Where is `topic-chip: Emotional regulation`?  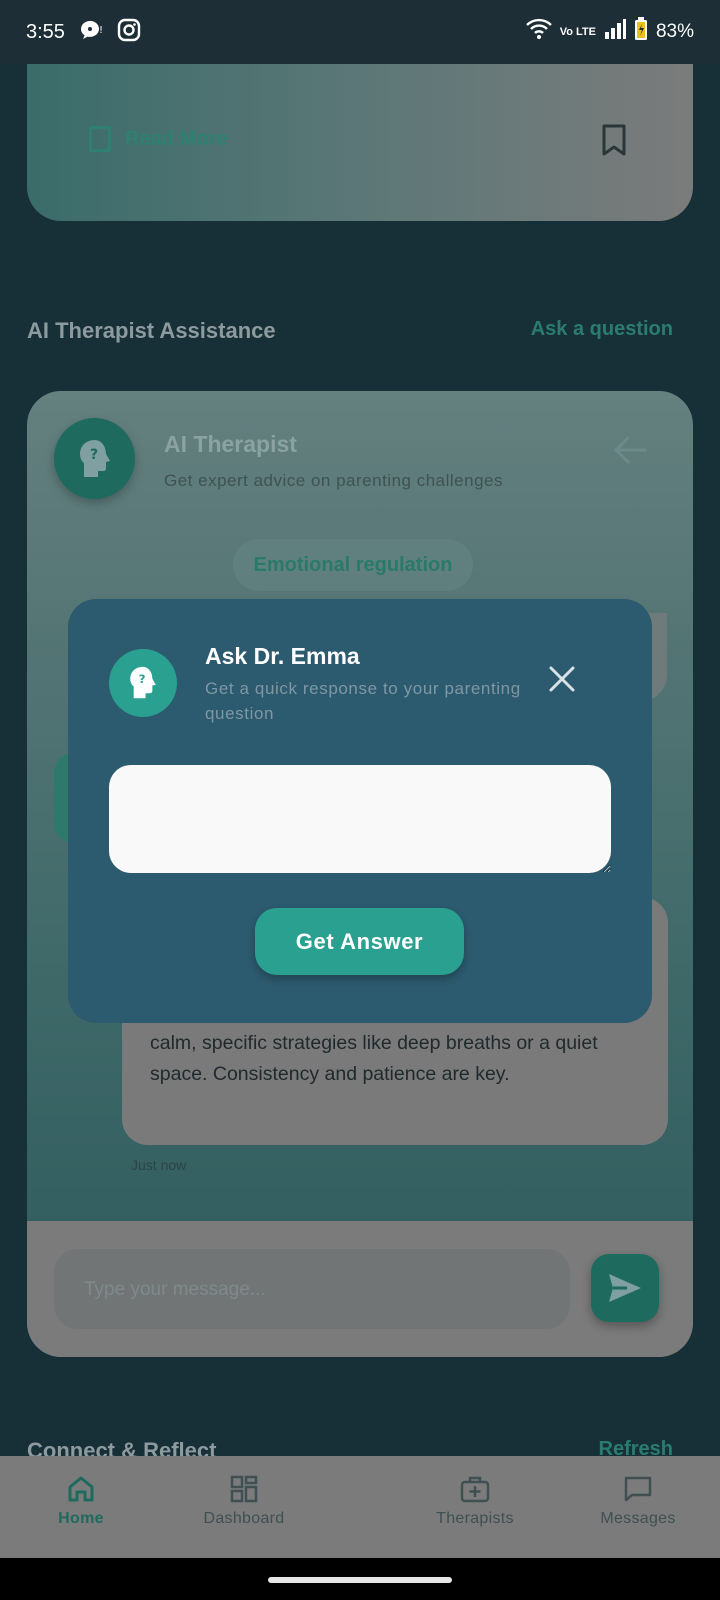 topic-chip: Emotional regulation is located at coordinates (353, 565).